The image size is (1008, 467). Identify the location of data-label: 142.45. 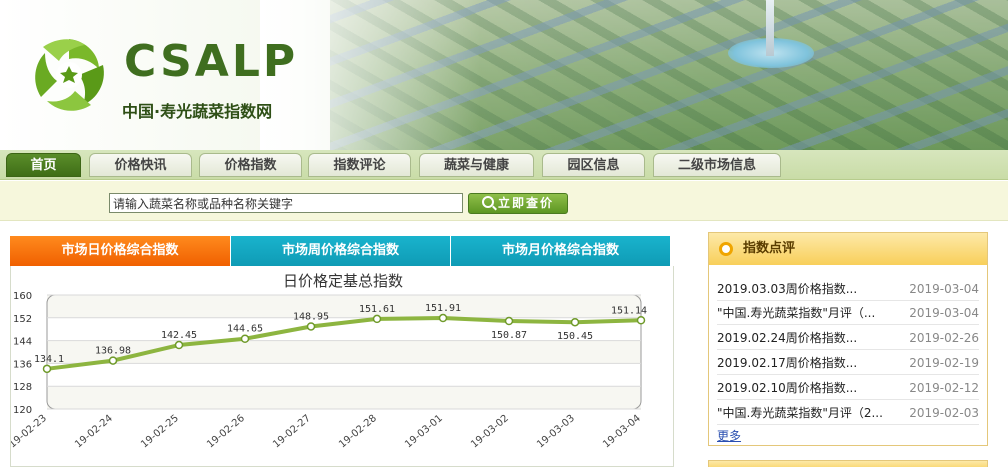
(179, 335).